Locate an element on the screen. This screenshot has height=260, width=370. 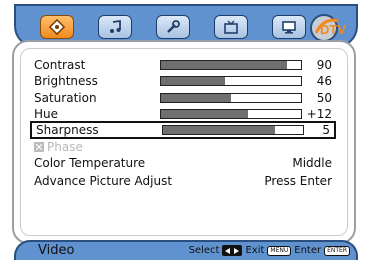
footer-bar: Video Select Exit MENU Enter ENTER is located at coordinates (186, 250).